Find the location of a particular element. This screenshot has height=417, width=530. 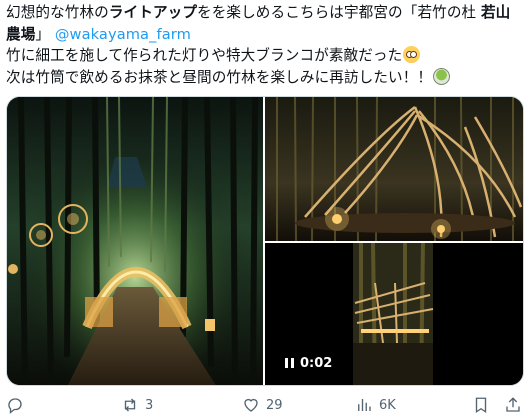

mention-link: @wakayama_farm is located at coordinates (123, 34).